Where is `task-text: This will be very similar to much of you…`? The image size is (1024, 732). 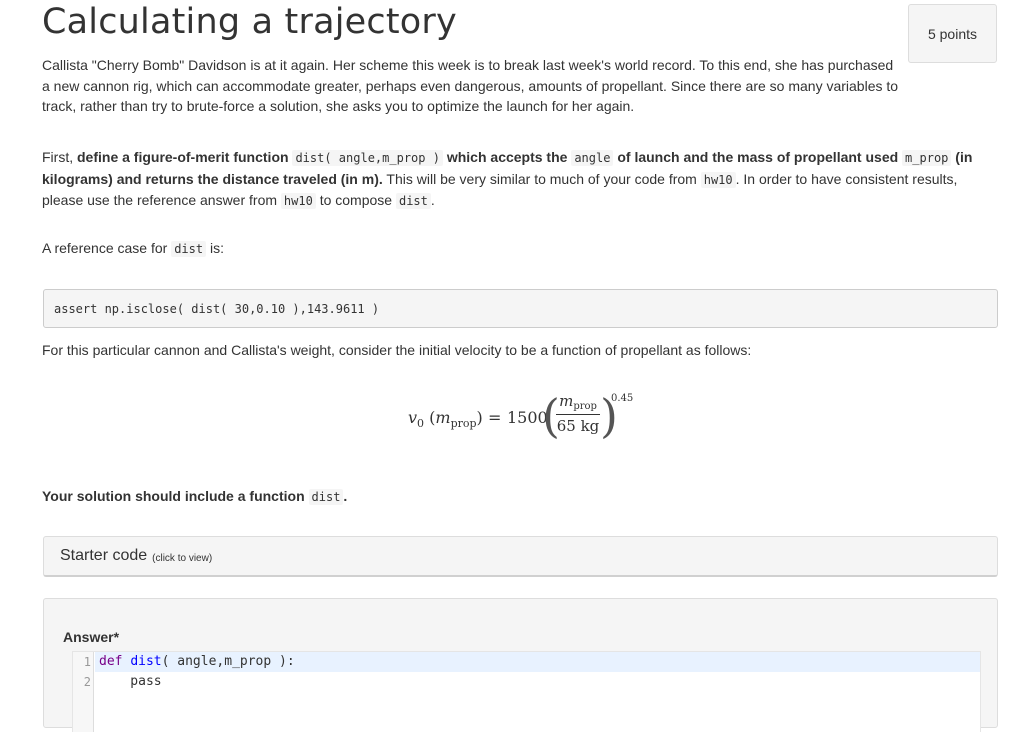
task-text: This will be very similar to much of you… is located at coordinates (541, 178).